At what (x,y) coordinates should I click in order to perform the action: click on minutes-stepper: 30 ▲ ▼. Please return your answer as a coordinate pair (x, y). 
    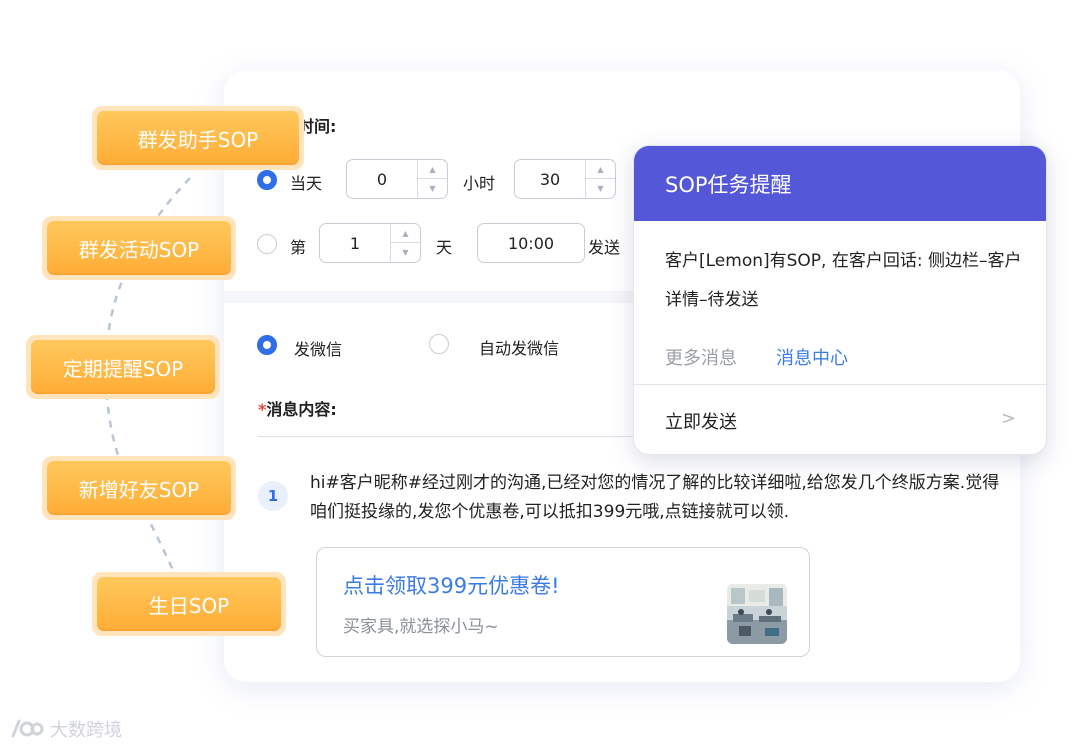
    Looking at the image, I should click on (565, 179).